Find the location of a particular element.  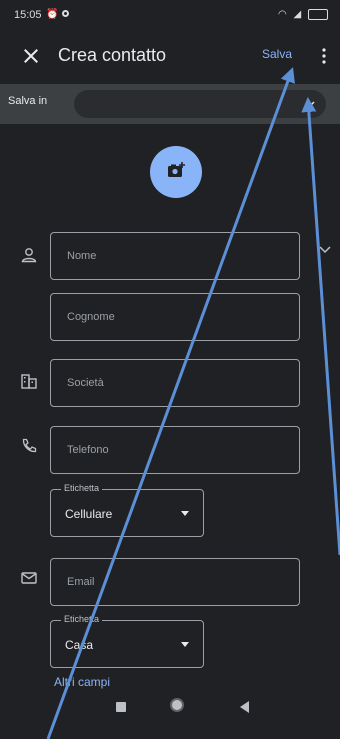

status-bar: 15:05 ⏰ ◠ ◢ is located at coordinates (170, 16).